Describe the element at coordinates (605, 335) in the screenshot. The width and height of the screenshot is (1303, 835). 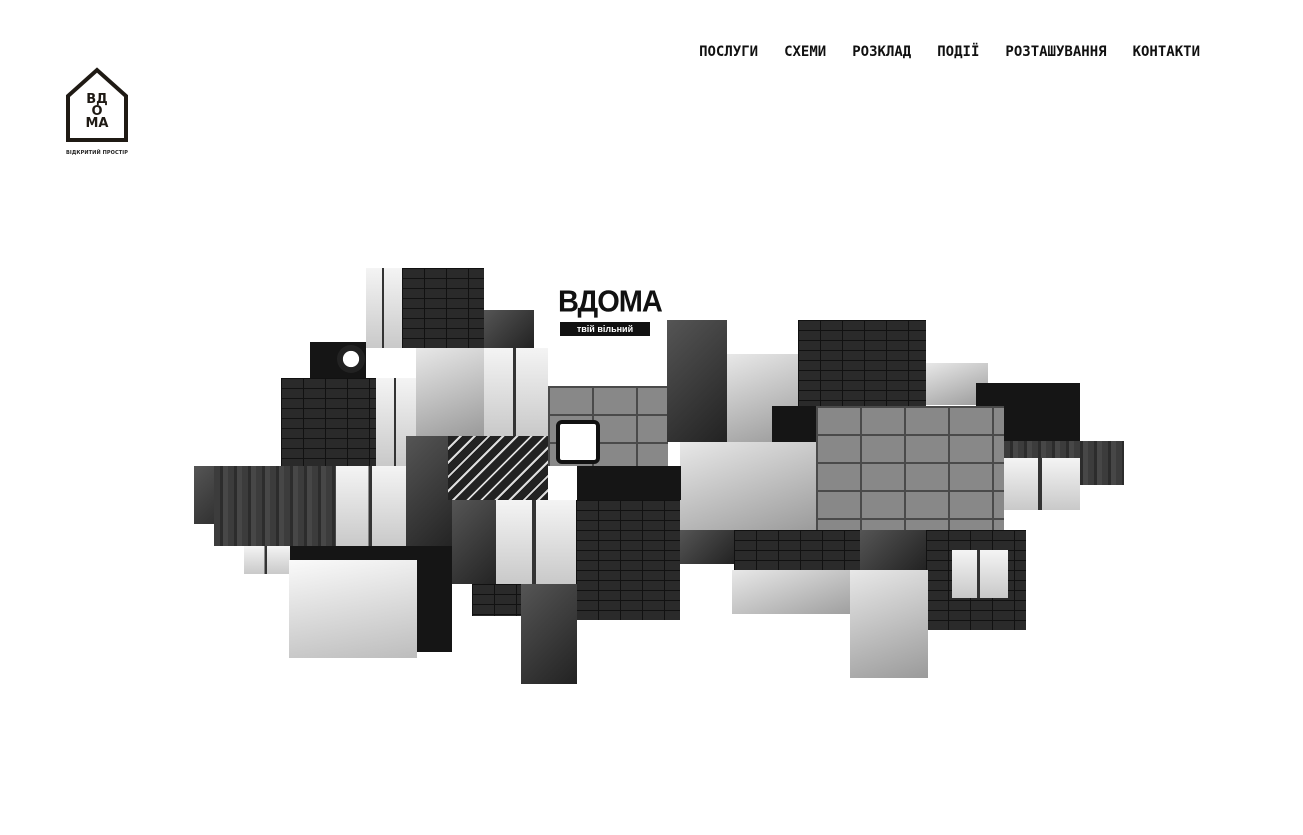
I see `hero-brand-subtitle: твій вільний простір` at that location.